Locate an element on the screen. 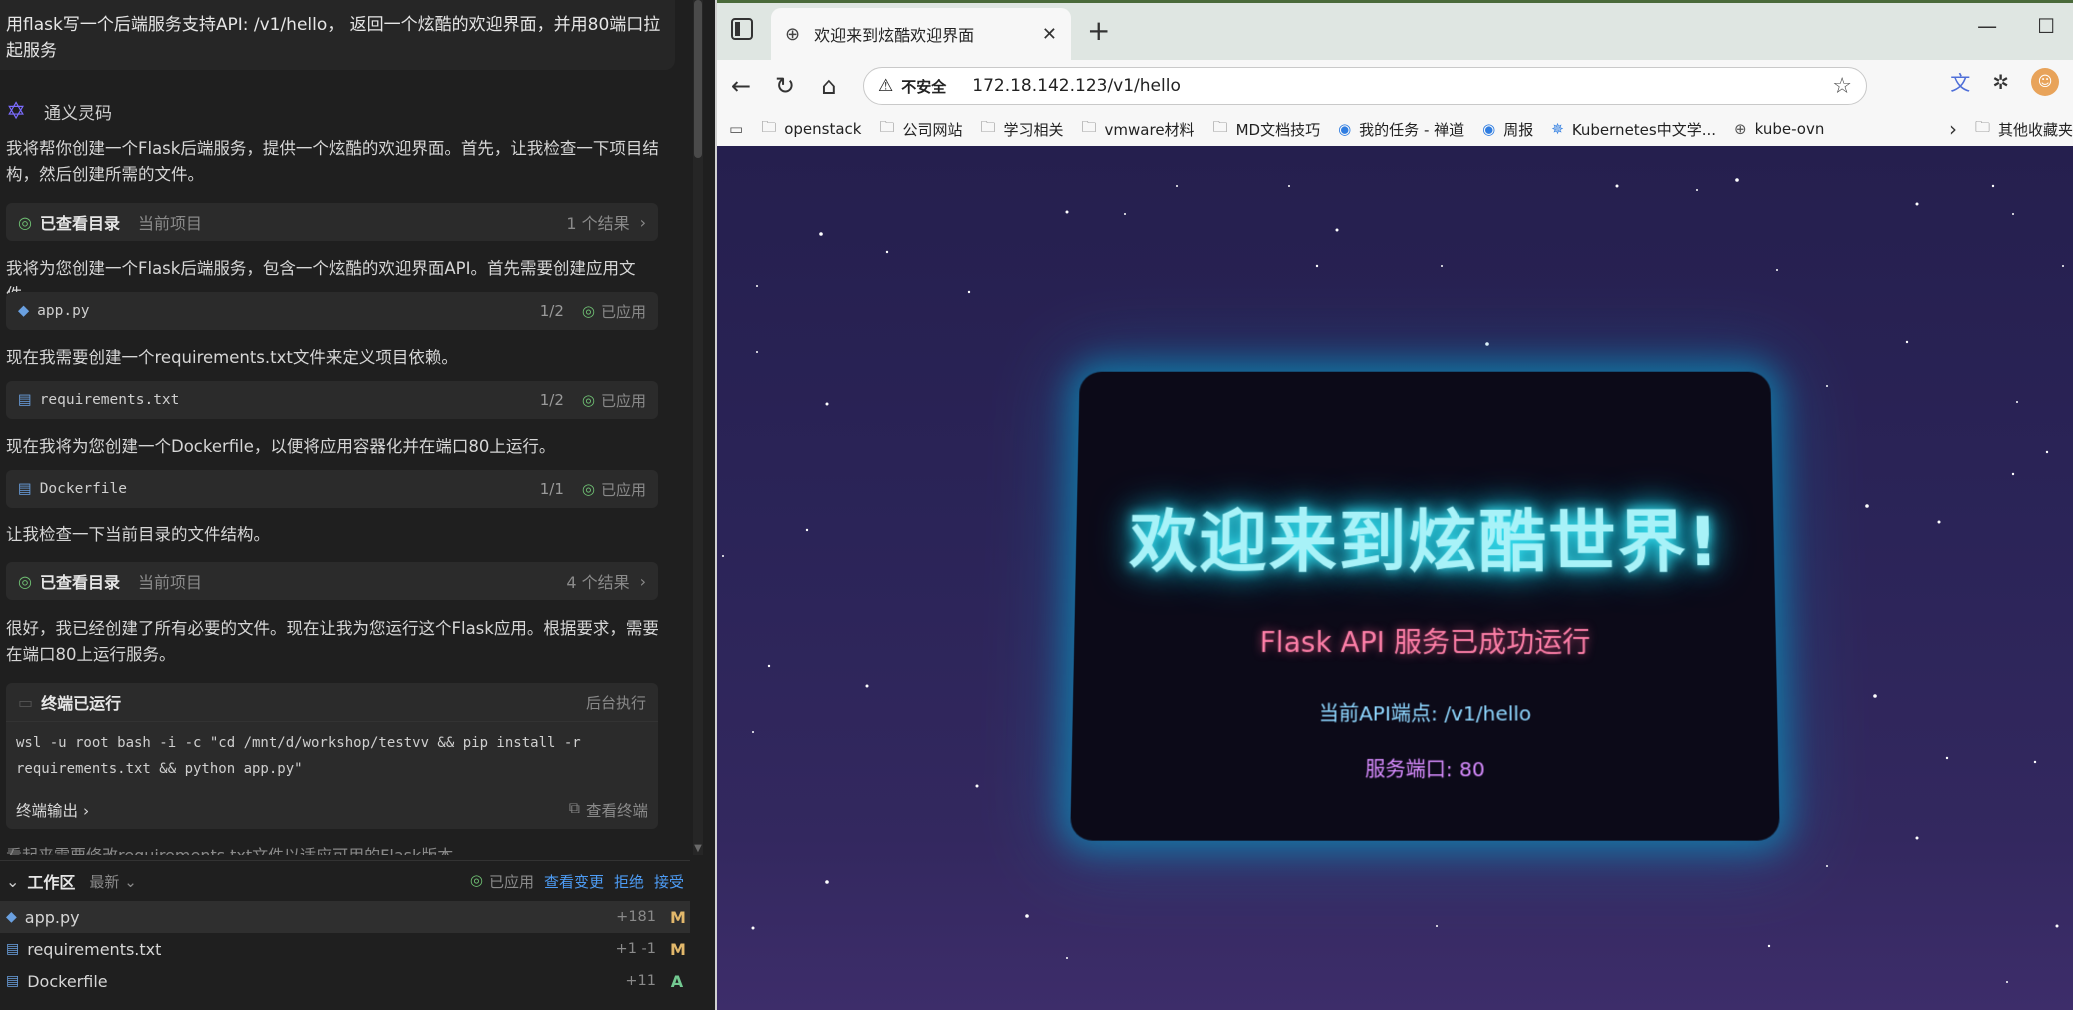 This screenshot has width=2073, height=1010. accept-button: 接受 is located at coordinates (669, 881).